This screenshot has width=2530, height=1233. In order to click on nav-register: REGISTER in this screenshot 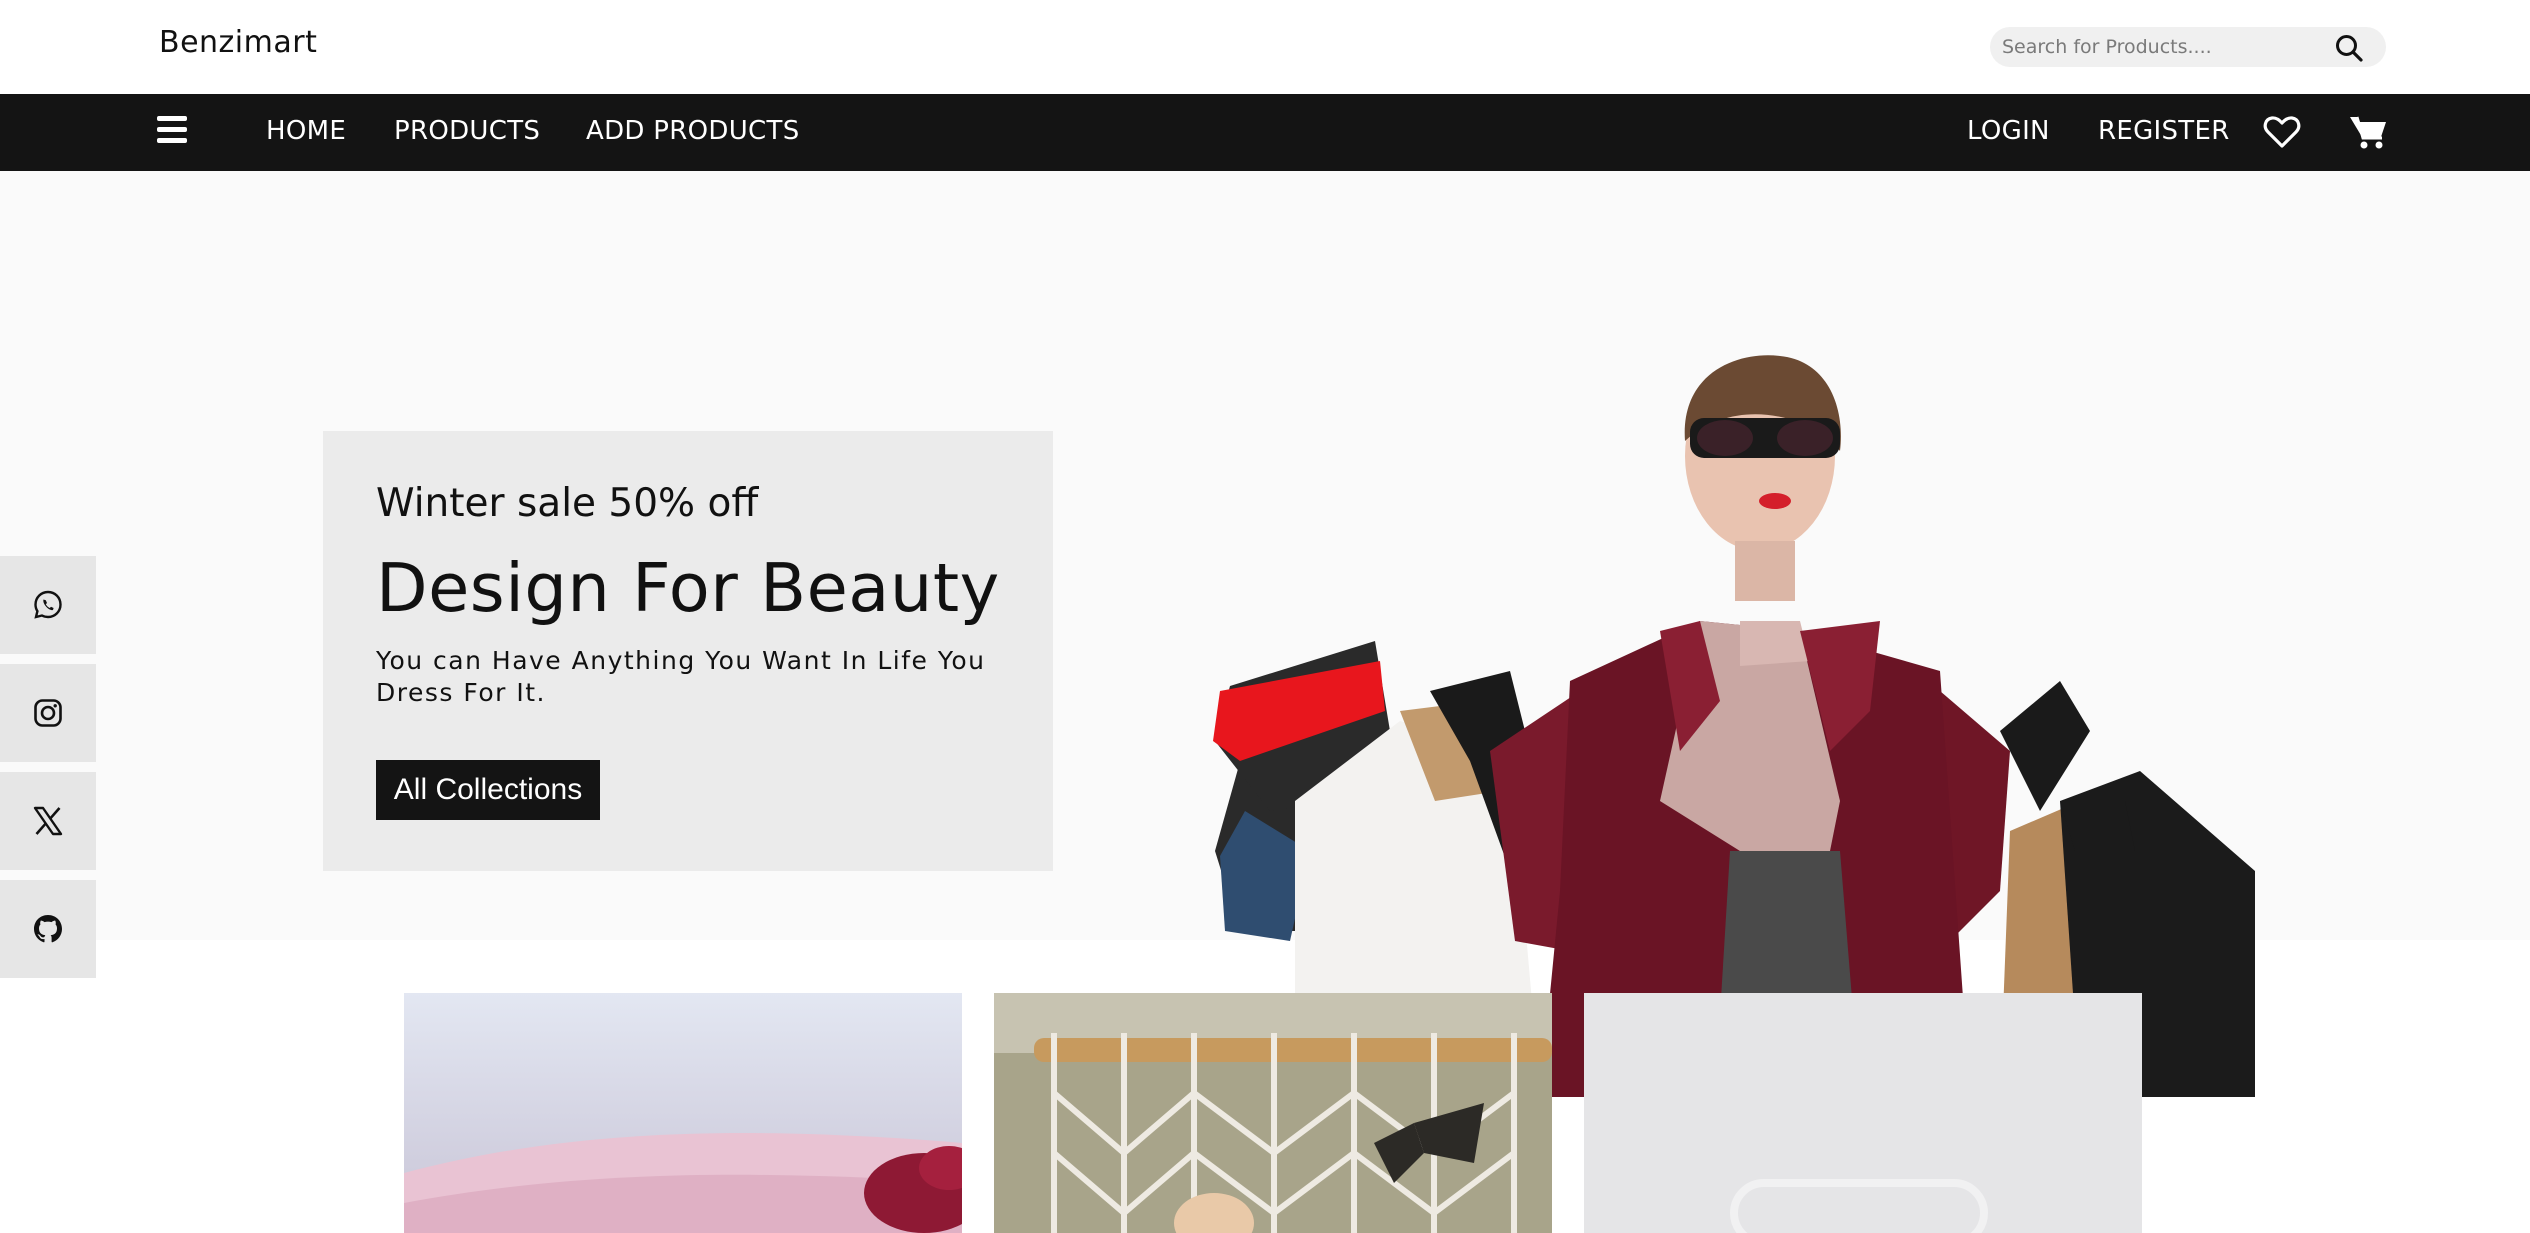, I will do `click(2164, 131)`.